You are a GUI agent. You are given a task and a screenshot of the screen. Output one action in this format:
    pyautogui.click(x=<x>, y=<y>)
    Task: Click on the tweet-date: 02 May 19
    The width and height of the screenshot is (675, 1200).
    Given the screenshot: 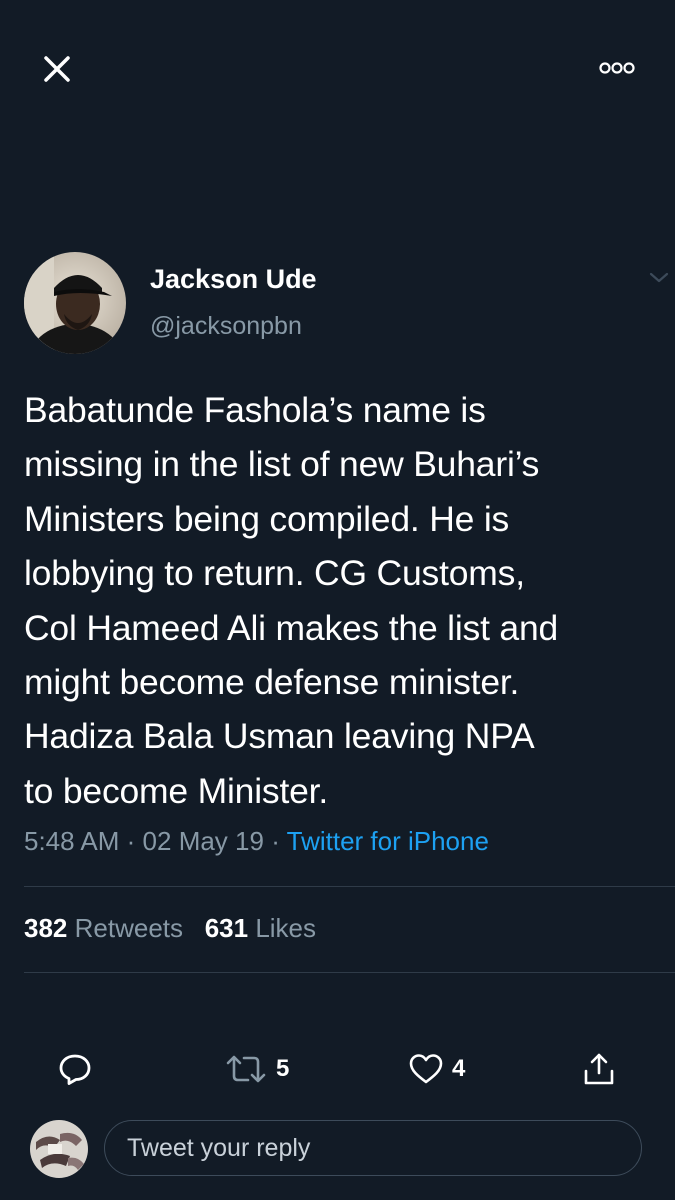 What is the action you would take?
    pyautogui.click(x=203, y=841)
    